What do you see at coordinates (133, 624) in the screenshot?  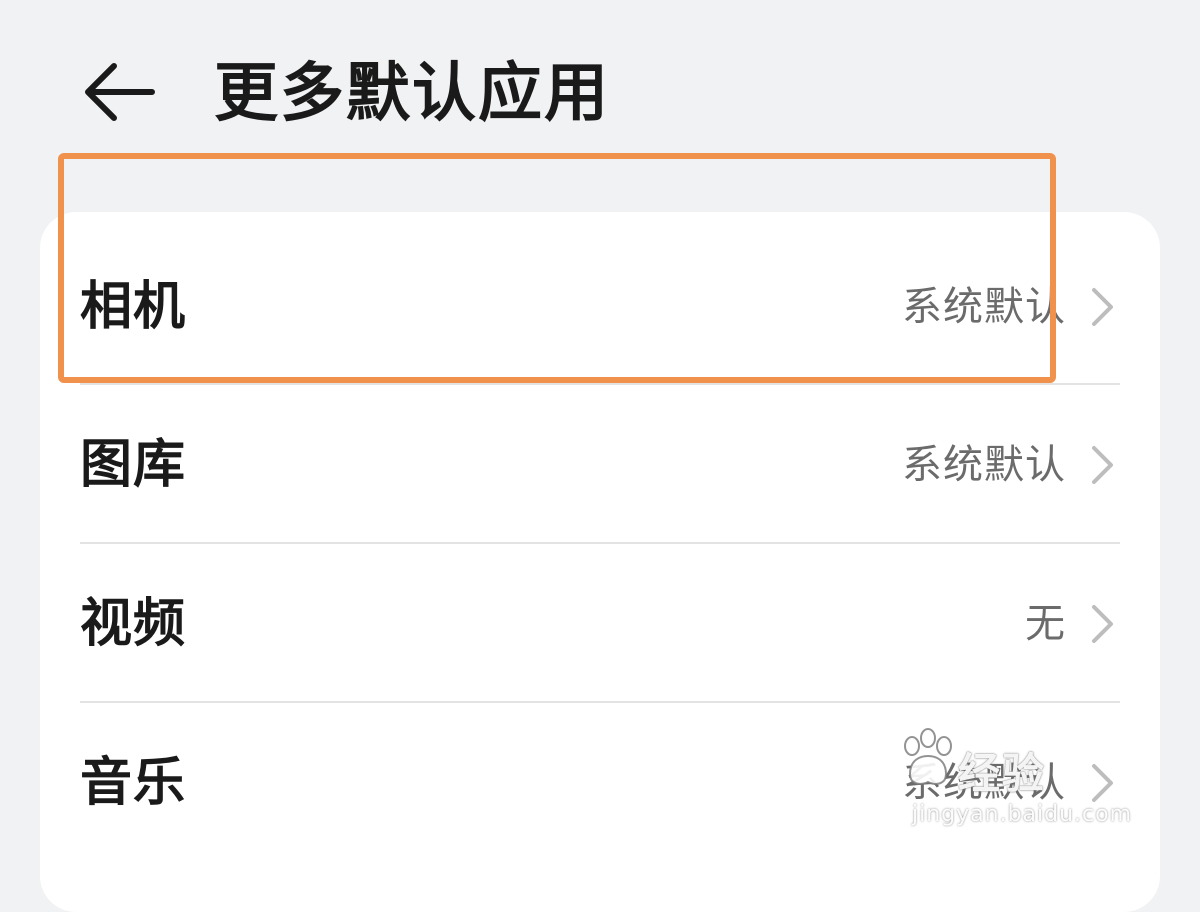 I see `list-item-label: 视频` at bounding box center [133, 624].